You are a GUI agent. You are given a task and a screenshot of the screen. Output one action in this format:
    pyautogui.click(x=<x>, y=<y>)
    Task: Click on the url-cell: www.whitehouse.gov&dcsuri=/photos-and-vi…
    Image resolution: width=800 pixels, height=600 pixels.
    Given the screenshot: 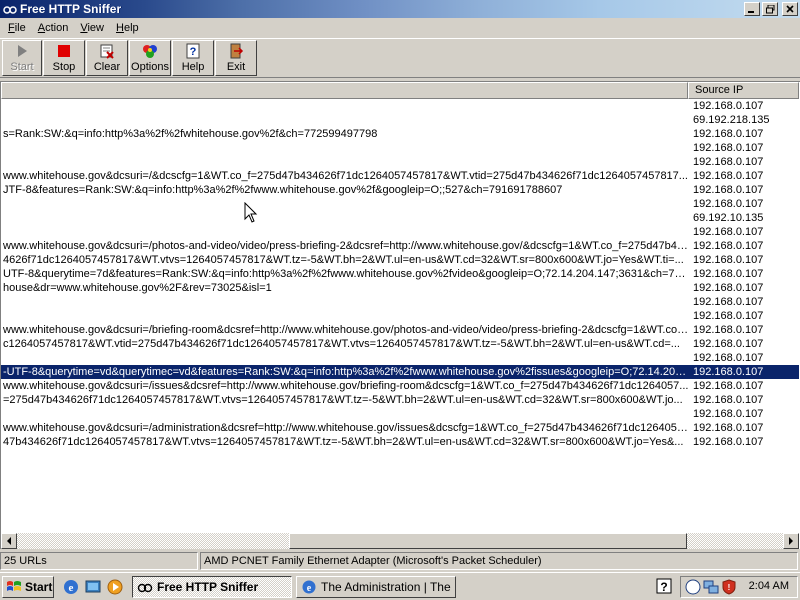 What is the action you would take?
    pyautogui.click(x=346, y=246)
    